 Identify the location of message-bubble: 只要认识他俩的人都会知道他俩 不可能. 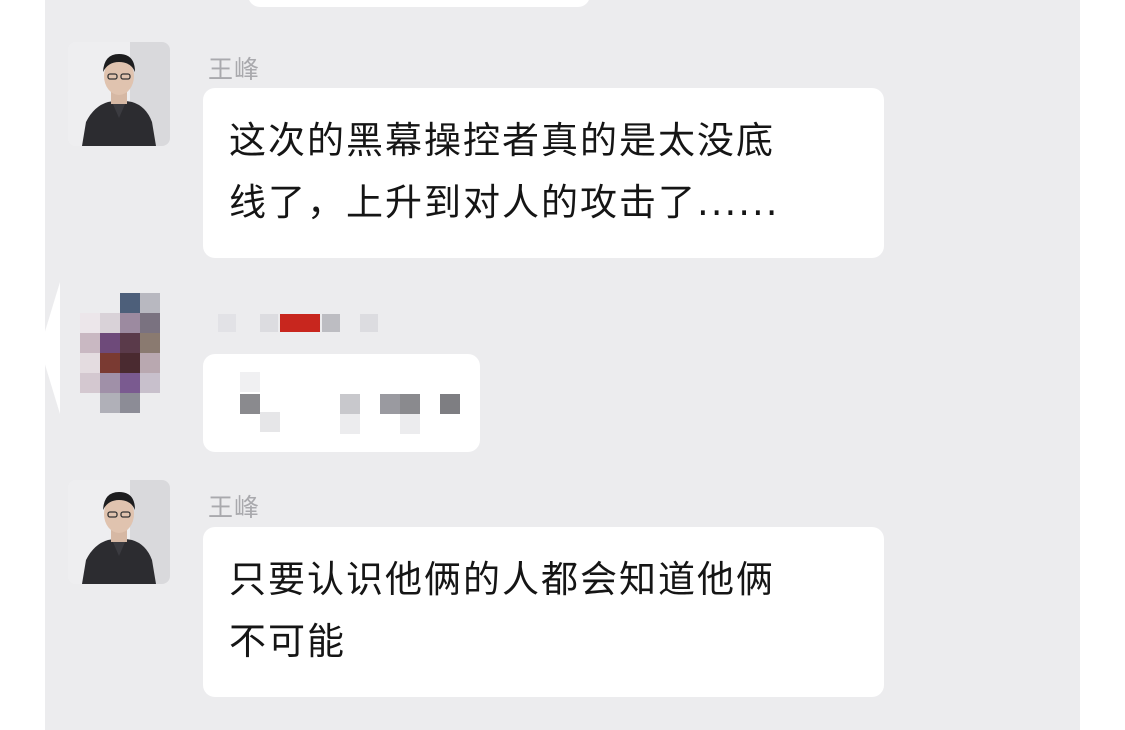
(543, 612).